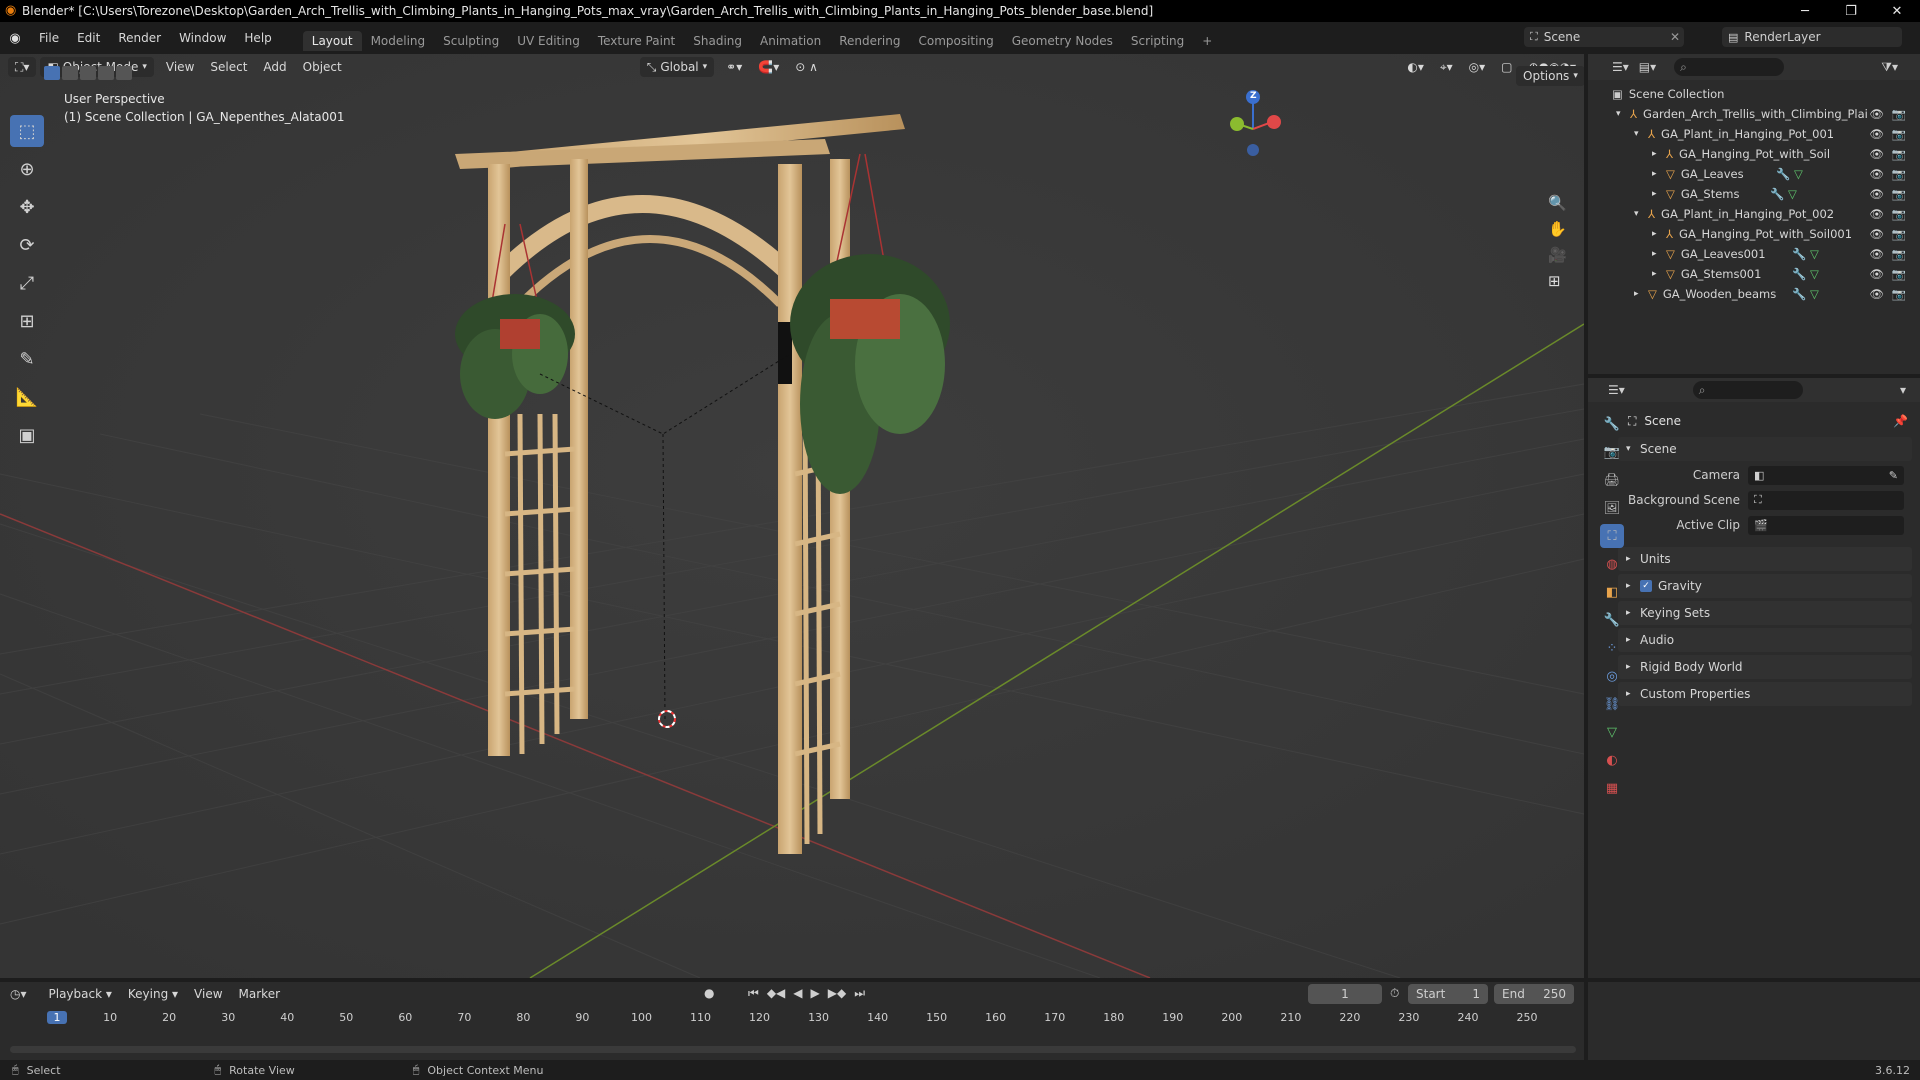 The height and width of the screenshot is (1080, 1920). Describe the element at coordinates (1754, 234) in the screenshot. I see `outliner-item: ▸ ⅄ GA_Hanging_Pot_with_Soil001 👁 📷` at that location.